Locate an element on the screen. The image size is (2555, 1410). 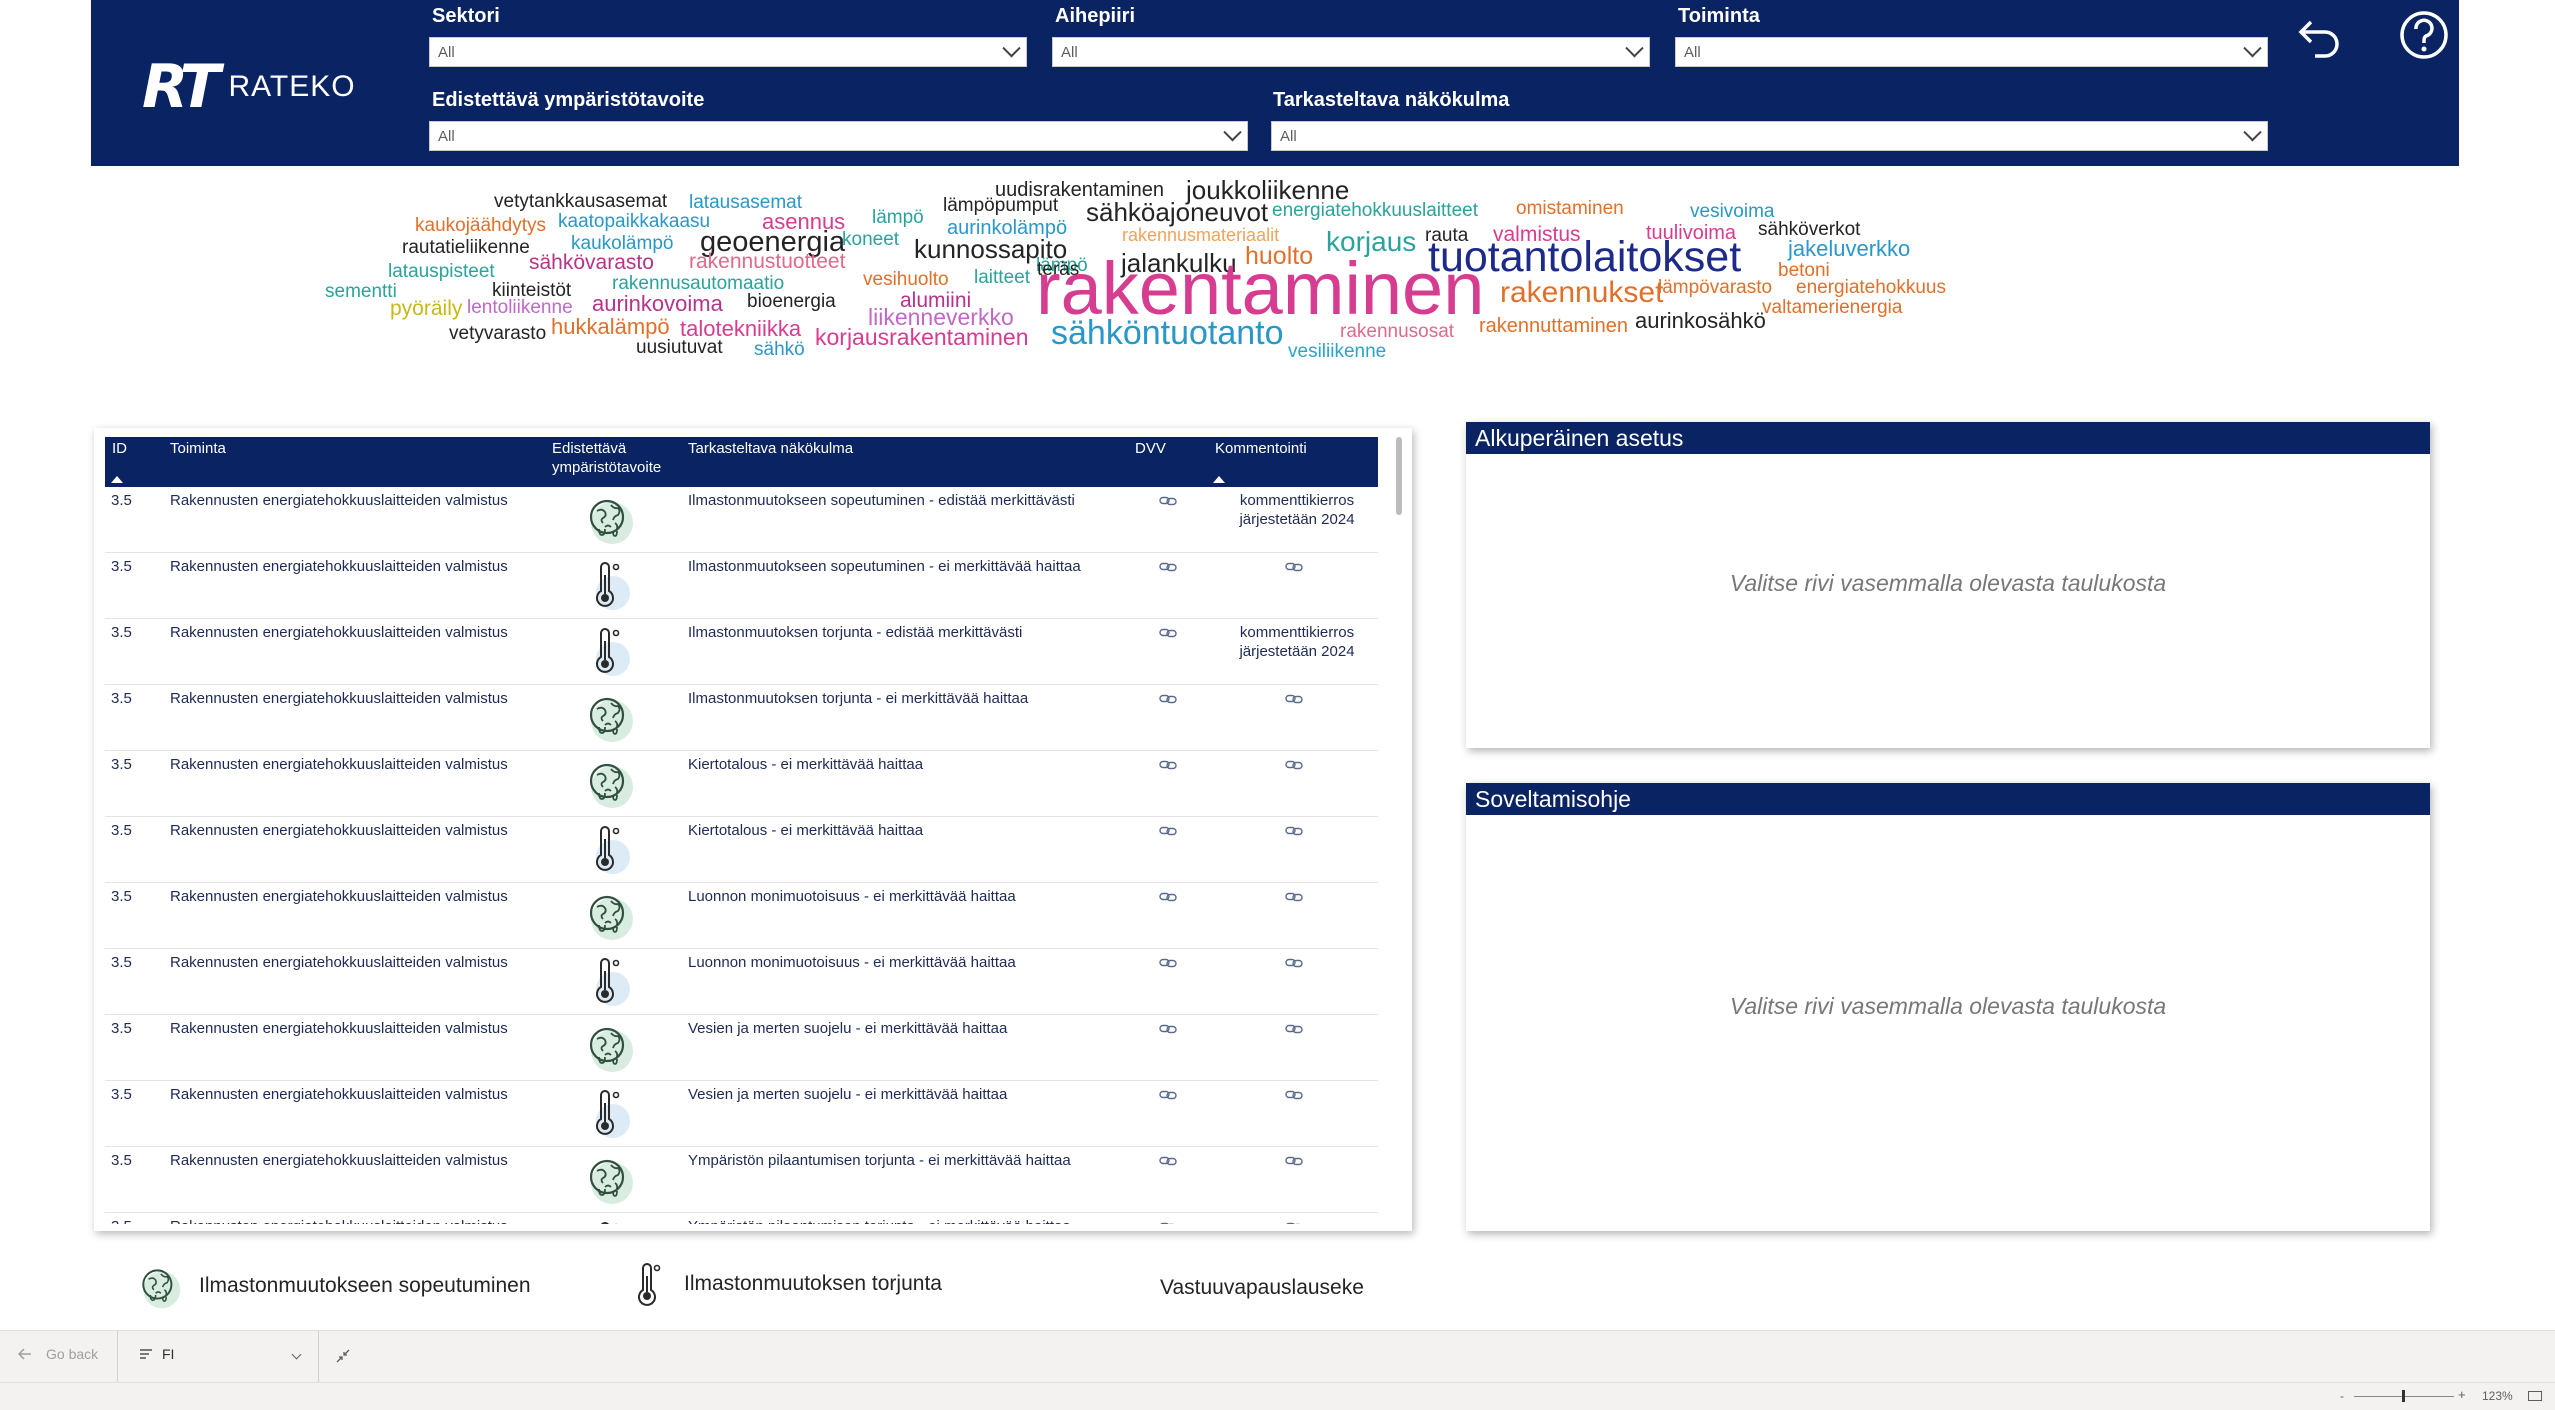
word-cloud-term: pyöräily is located at coordinates (426, 308).